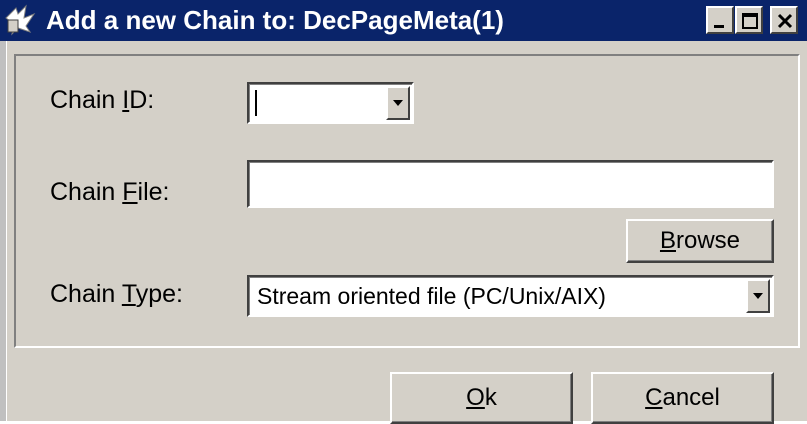  What do you see at coordinates (3, 231) in the screenshot?
I see `window-border` at bounding box center [3, 231].